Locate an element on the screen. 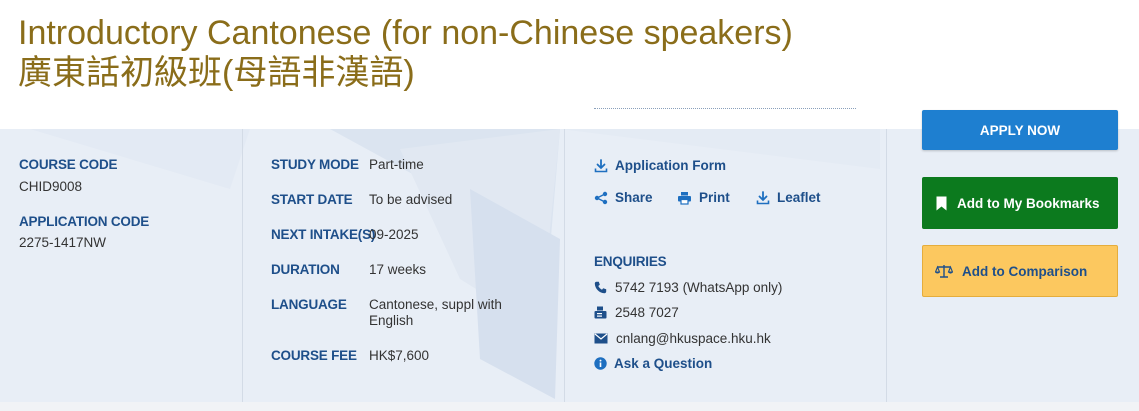  add-to-bookmarks-button: Add to My Bookmarks is located at coordinates (1020, 203).